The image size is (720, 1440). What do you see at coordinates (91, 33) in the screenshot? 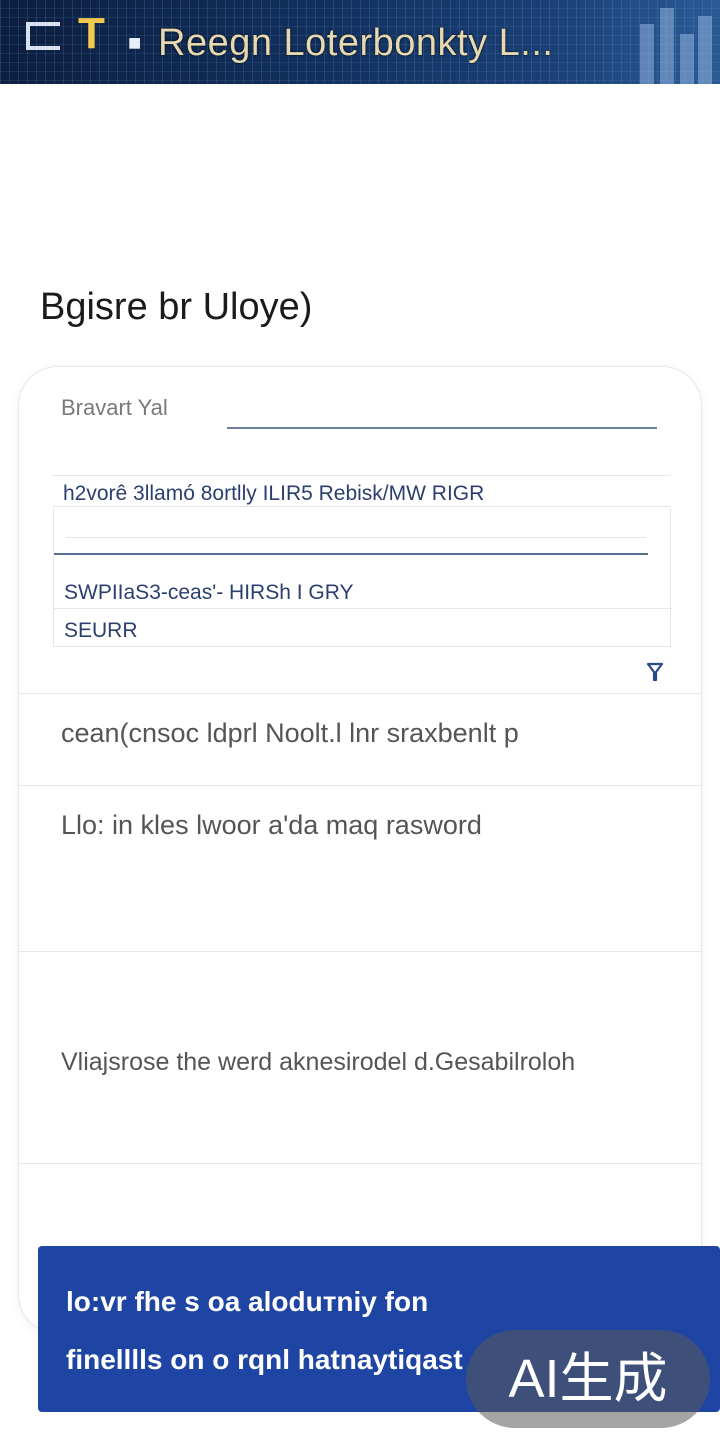
I see `logo-icon: T` at bounding box center [91, 33].